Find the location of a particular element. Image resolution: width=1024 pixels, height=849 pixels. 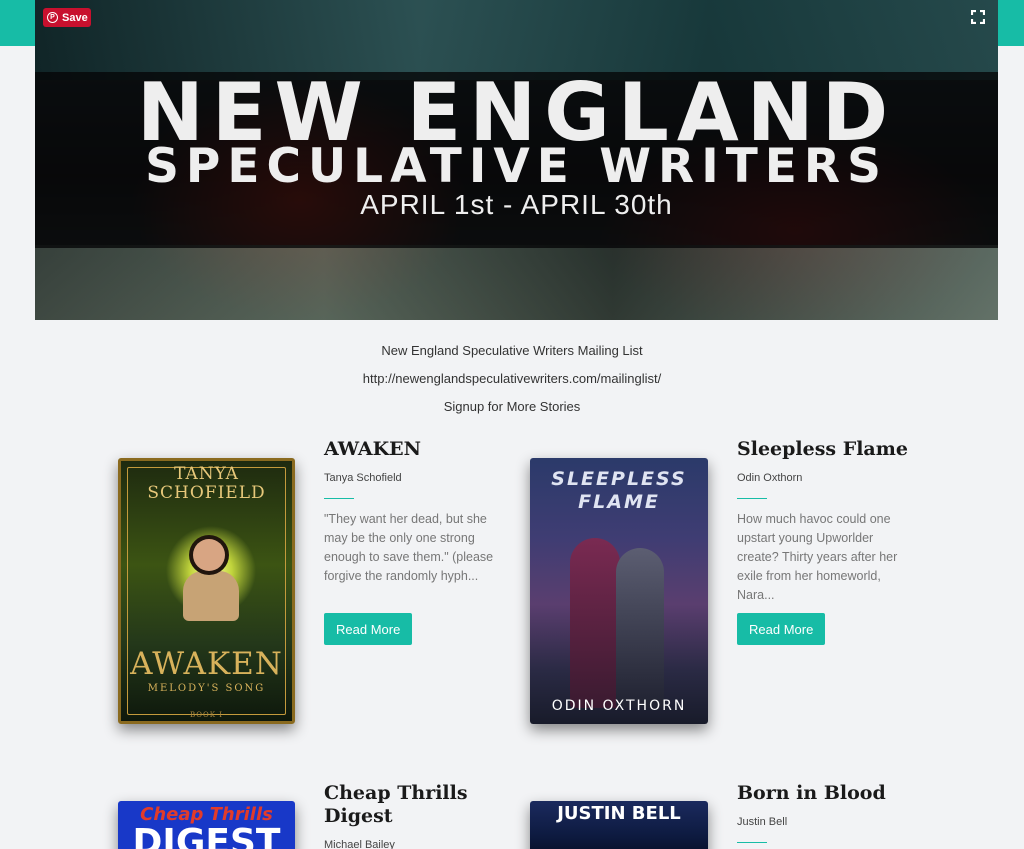

cover-subtitle-text: MELODY'S SONG is located at coordinates (206, 688).